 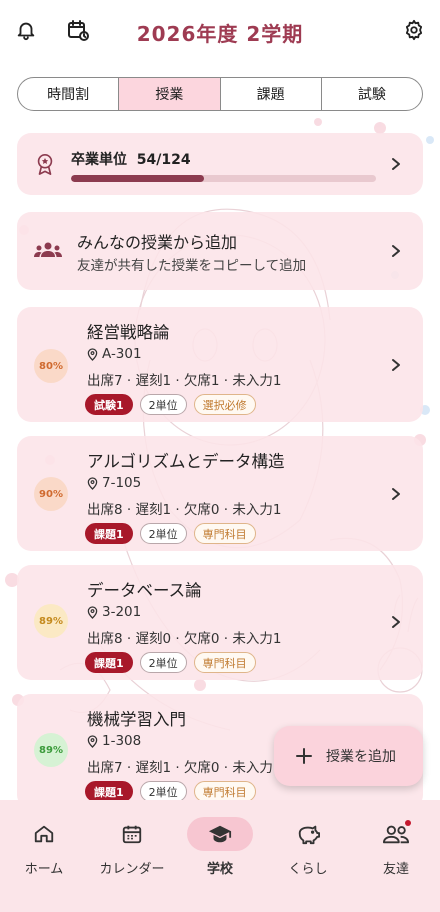 What do you see at coordinates (184, 768) in the screenshot?
I see `course-attendance: 出席7 · 遅刻1 · 欠席0 · 未入力1` at bounding box center [184, 768].